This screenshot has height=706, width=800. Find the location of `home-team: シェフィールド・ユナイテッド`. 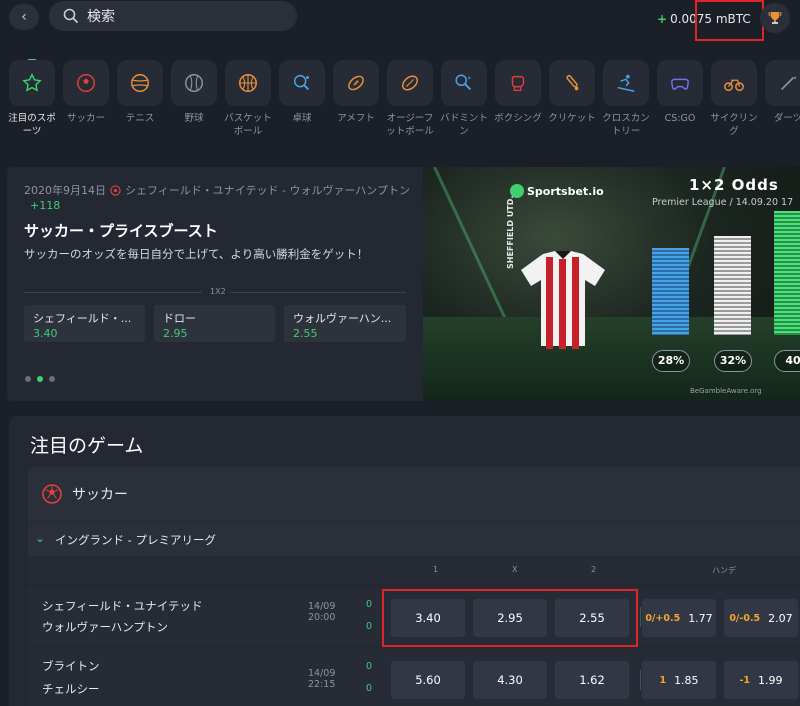

home-team: シェフィールド・ユナイテッド is located at coordinates (122, 606).